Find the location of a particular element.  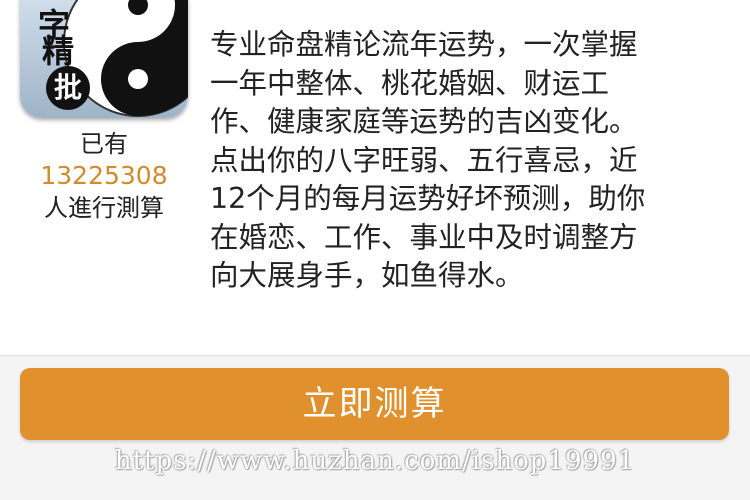

description-line: 作、健康家庭等运势的吉凶变化。 is located at coordinates (424, 121).